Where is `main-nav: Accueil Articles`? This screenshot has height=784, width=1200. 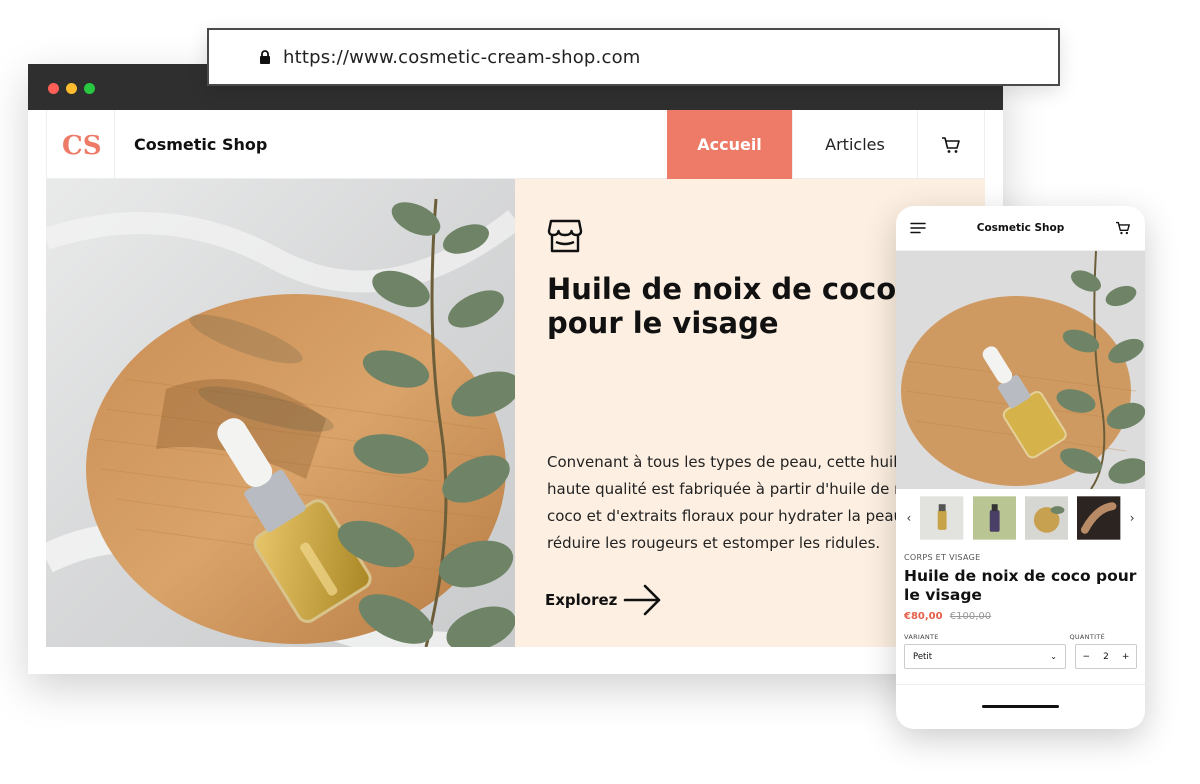 main-nav: Accueil Articles is located at coordinates (826, 144).